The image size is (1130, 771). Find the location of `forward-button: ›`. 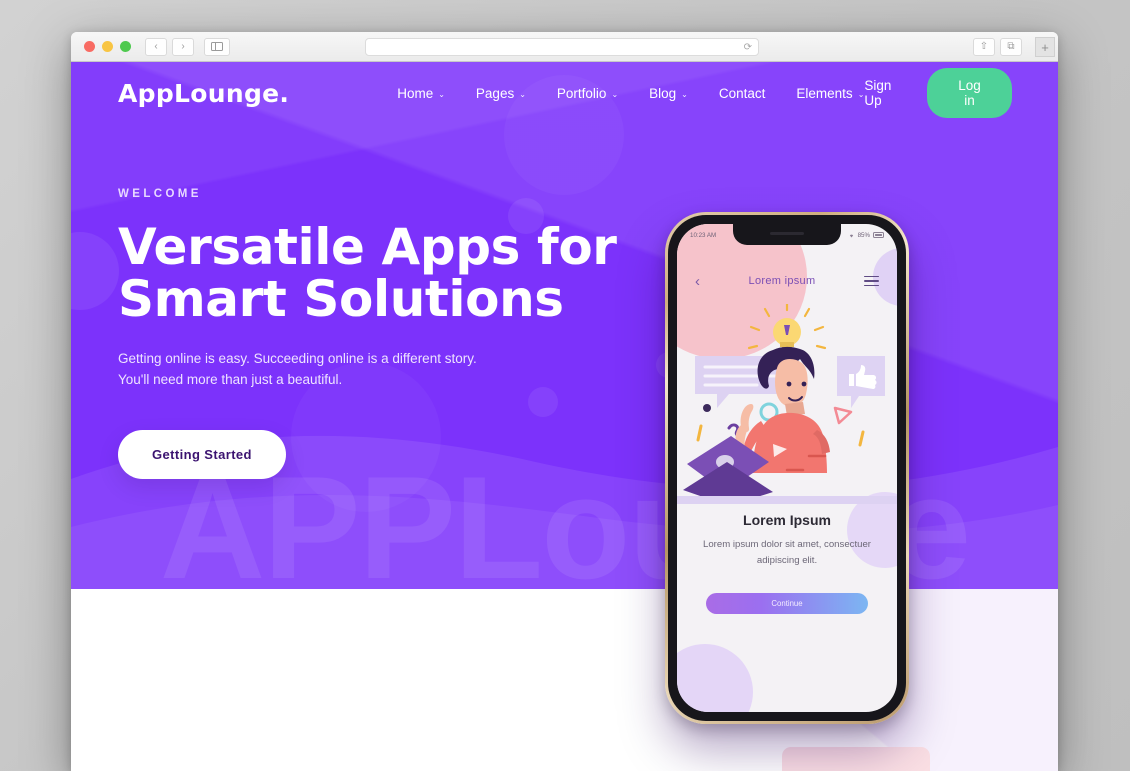

forward-button: › is located at coordinates (183, 46).